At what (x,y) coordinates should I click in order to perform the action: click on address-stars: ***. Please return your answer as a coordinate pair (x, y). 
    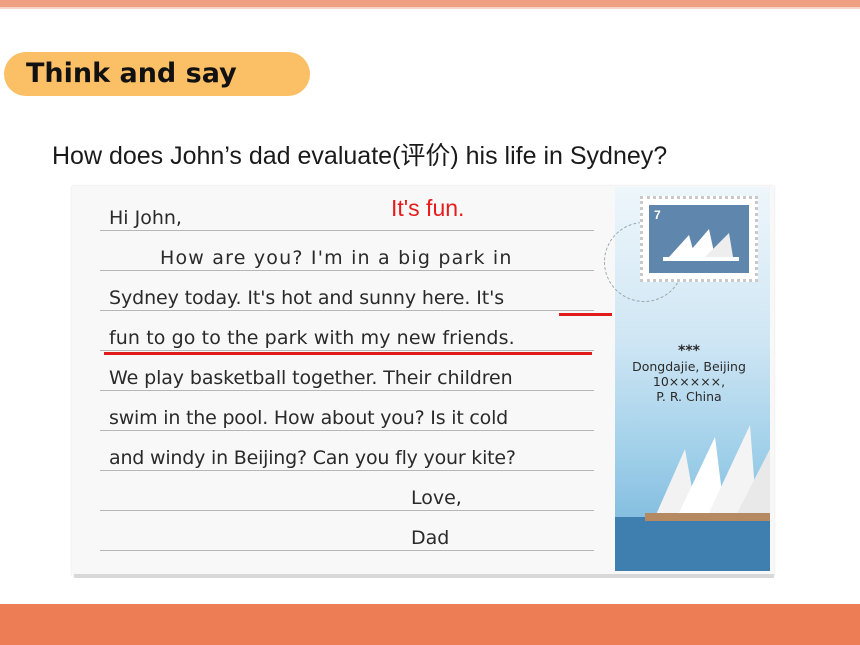
    Looking at the image, I should click on (689, 351).